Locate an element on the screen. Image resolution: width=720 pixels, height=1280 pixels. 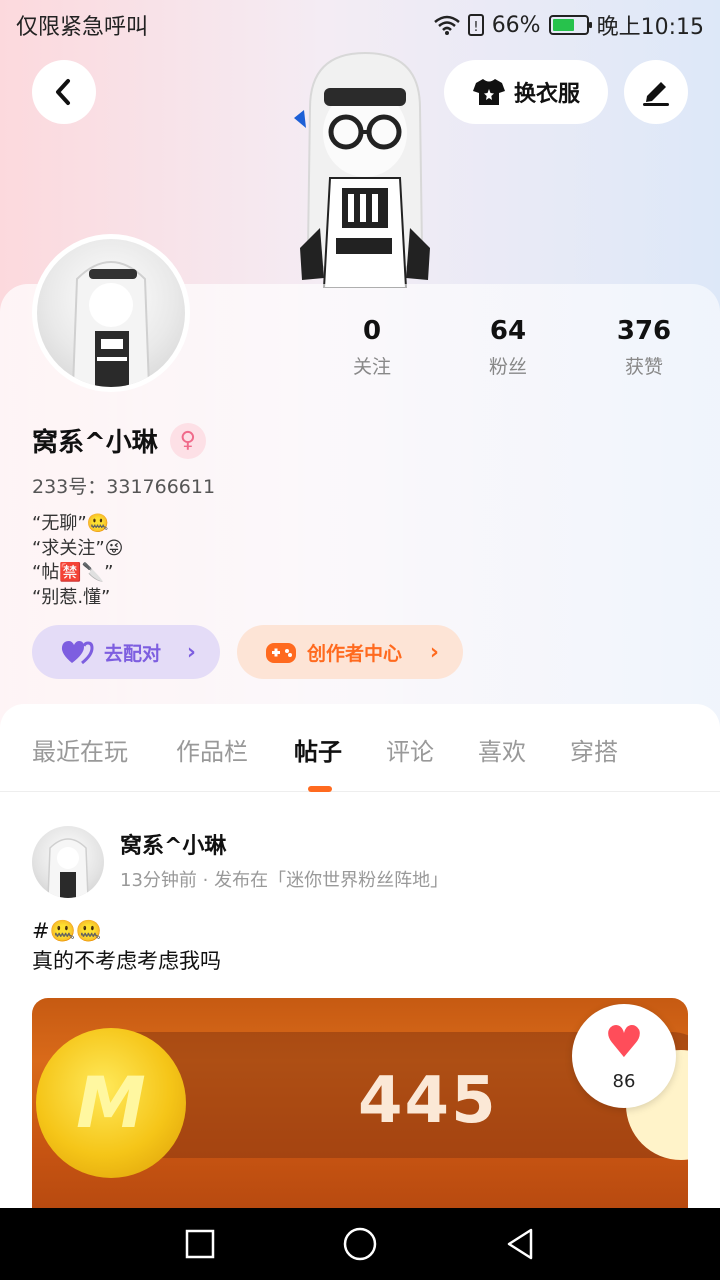
image-coin-count: 445 is located at coordinates (428, 1101).